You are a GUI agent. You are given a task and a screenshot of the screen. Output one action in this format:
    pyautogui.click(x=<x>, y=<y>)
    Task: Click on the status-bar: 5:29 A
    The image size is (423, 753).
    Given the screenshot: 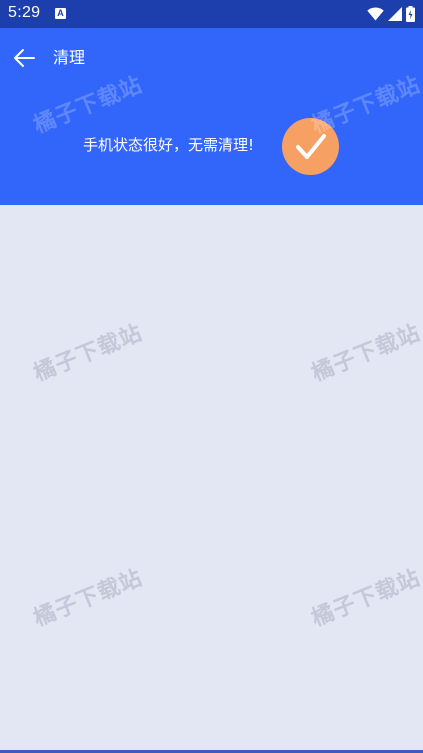 What is the action you would take?
    pyautogui.click(x=211, y=14)
    